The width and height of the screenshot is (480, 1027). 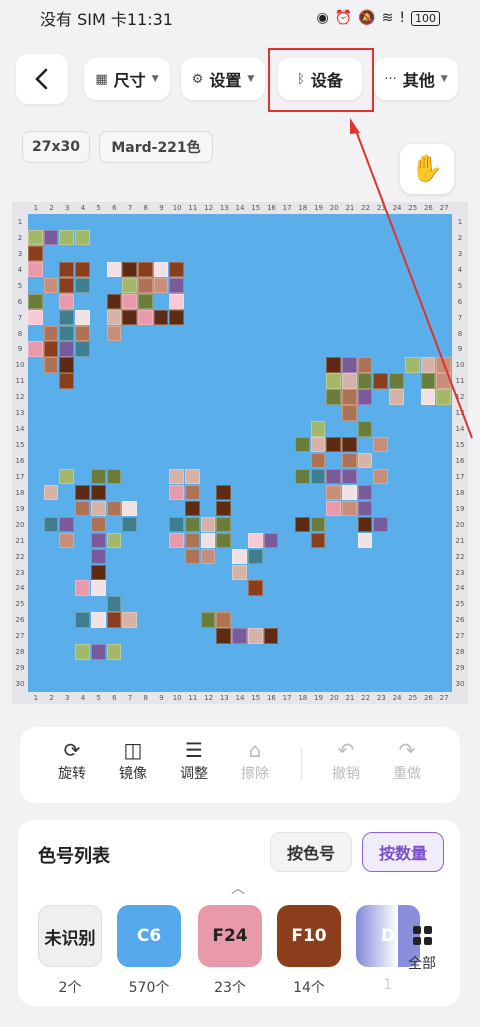 I want to click on sort-by-count-button: 按数量, so click(x=403, y=852).